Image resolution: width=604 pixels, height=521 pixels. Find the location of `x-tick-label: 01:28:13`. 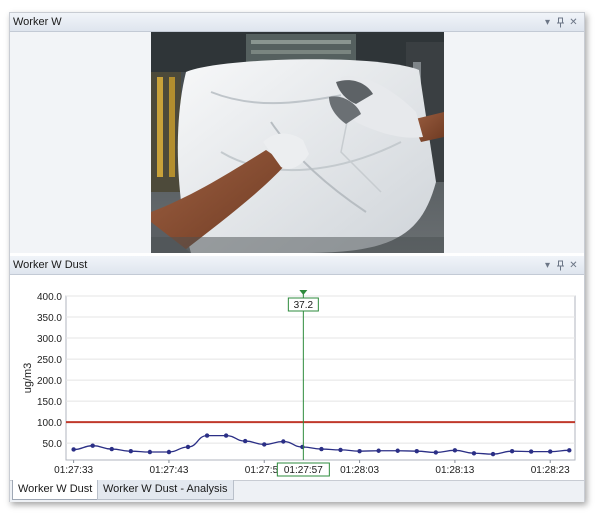

x-tick-label: 01:28:13 is located at coordinates (454, 470).